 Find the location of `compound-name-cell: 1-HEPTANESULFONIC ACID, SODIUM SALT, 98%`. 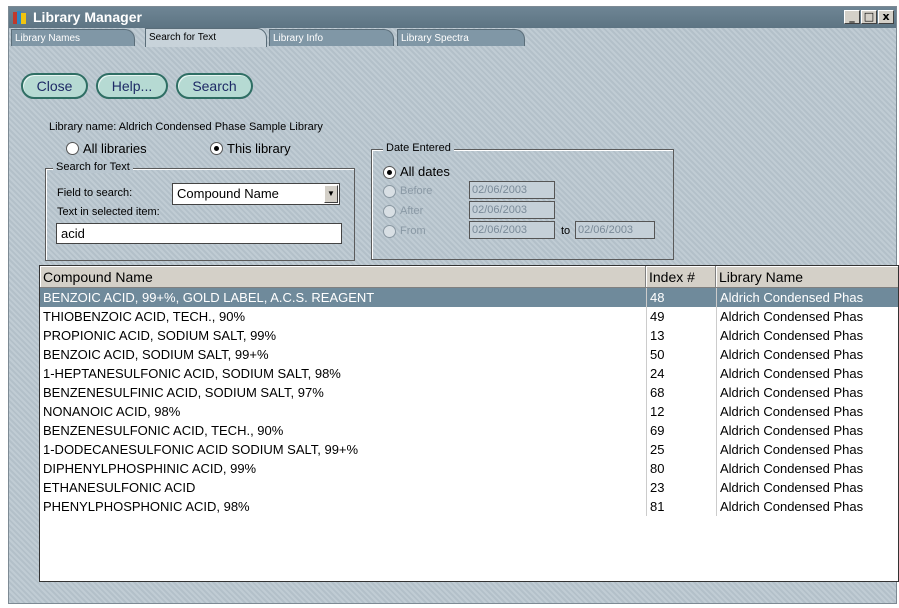

compound-name-cell: 1-HEPTANESULFONIC ACID, SODIUM SALT, 98% is located at coordinates (192, 373).